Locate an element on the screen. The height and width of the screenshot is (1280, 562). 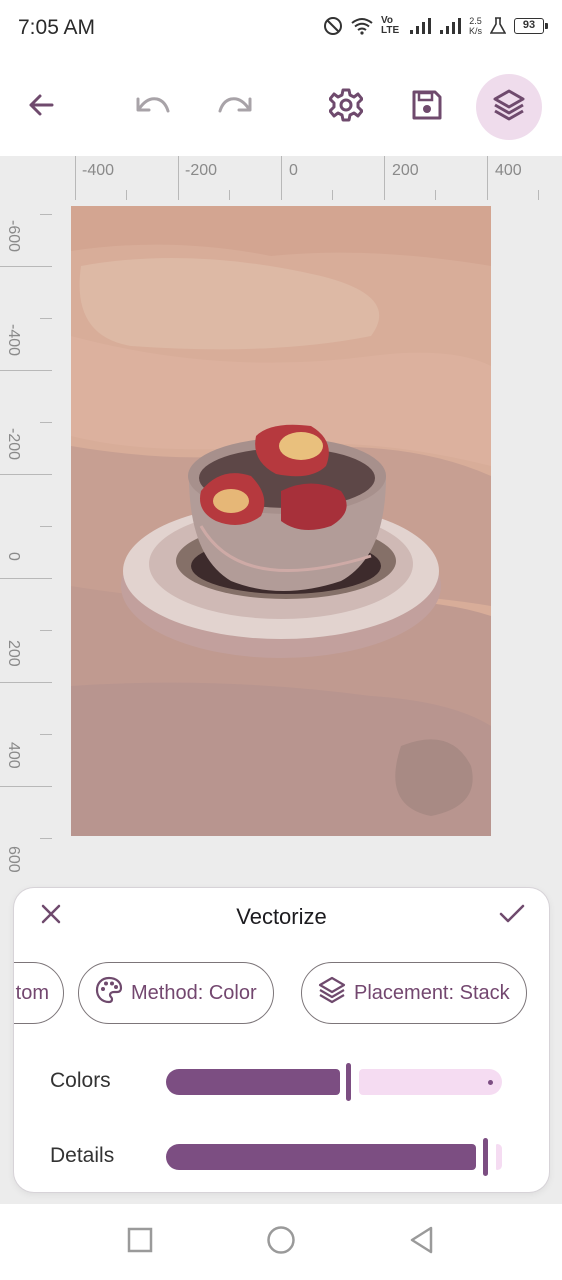
back-arrow-icon is located at coordinates (41, 107).